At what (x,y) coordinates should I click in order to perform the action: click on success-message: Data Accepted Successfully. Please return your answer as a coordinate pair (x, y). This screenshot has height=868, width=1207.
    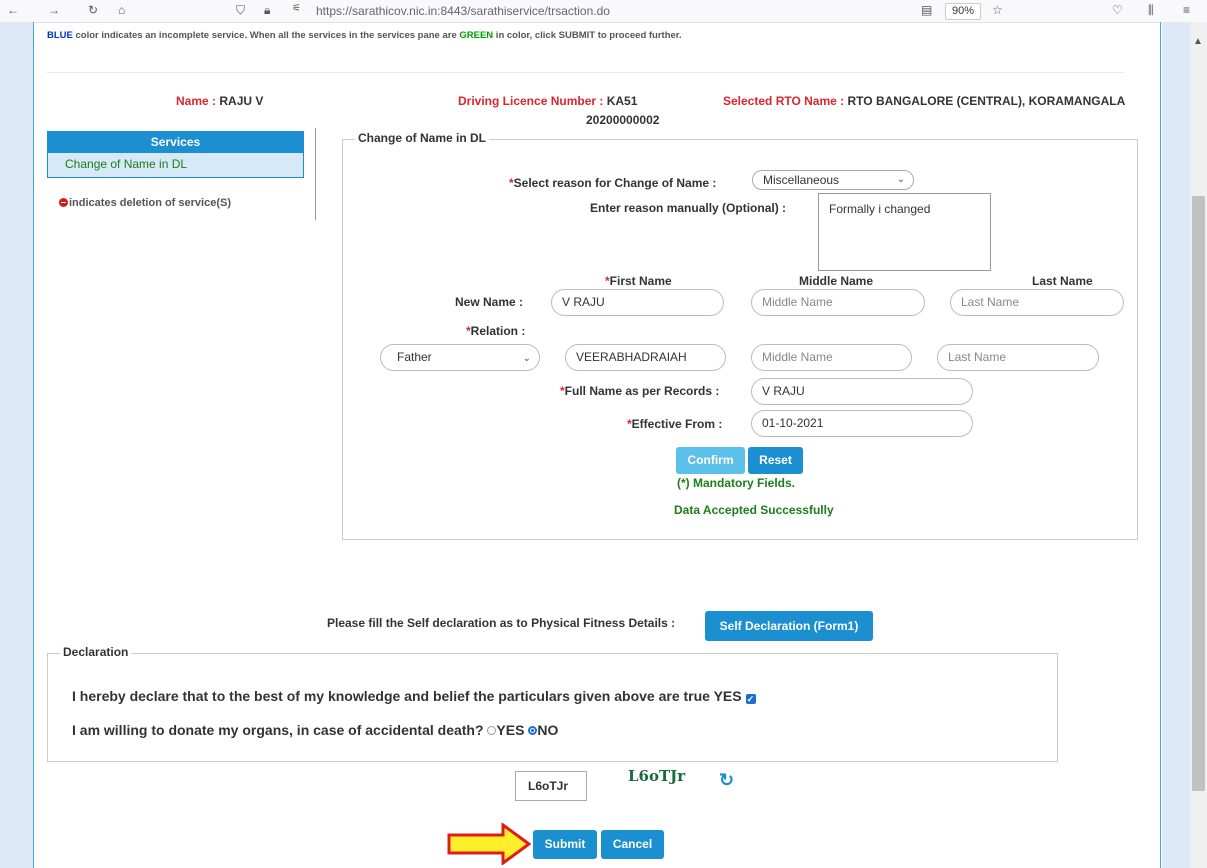
    Looking at the image, I should click on (754, 510).